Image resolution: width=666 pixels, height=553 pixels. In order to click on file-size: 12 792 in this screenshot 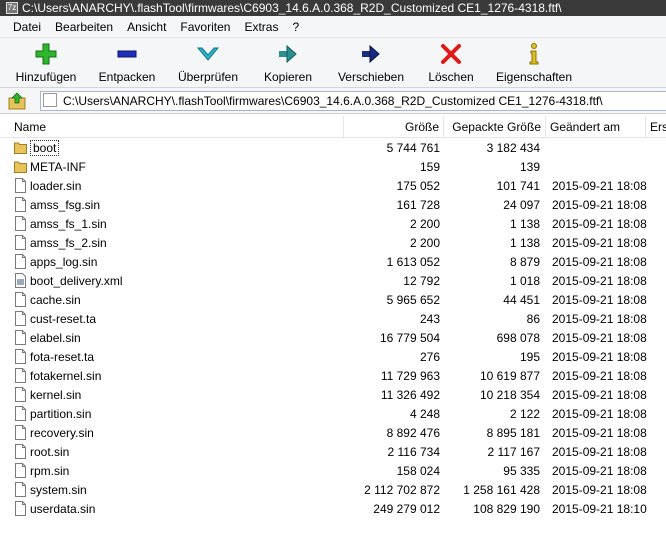, I will do `click(421, 281)`.